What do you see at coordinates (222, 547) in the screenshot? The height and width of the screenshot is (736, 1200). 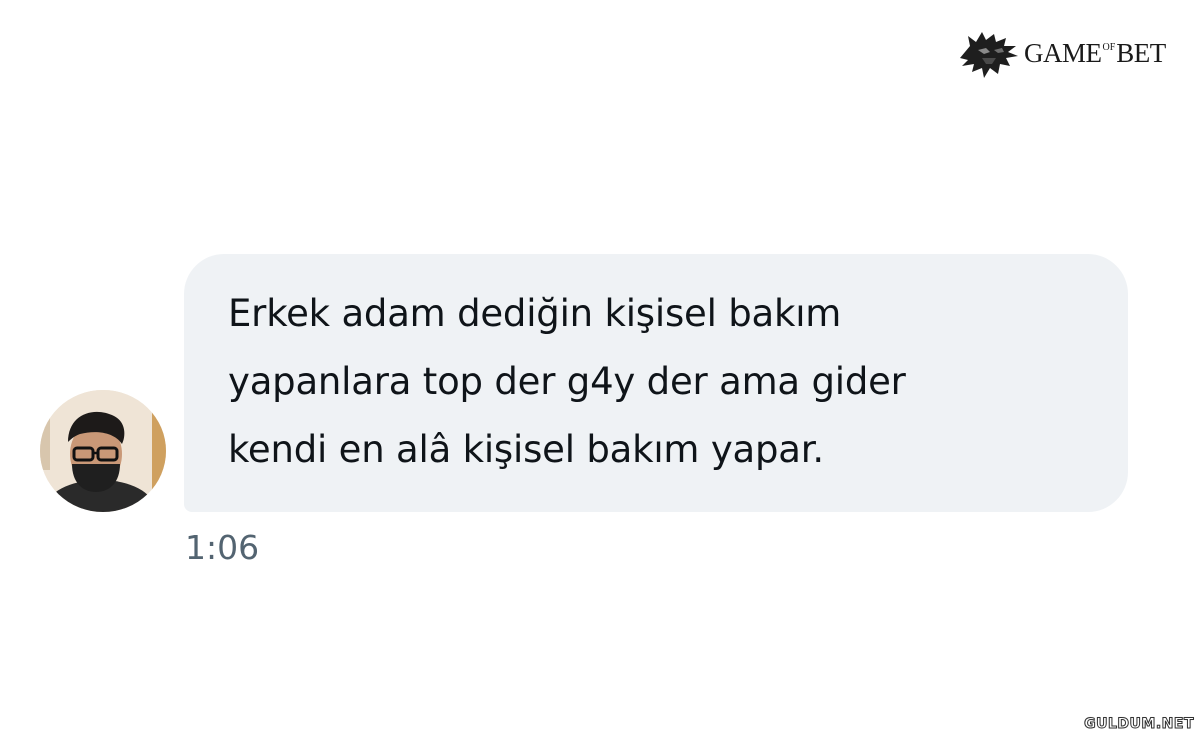 I see `message-timestamp: 1:06` at bounding box center [222, 547].